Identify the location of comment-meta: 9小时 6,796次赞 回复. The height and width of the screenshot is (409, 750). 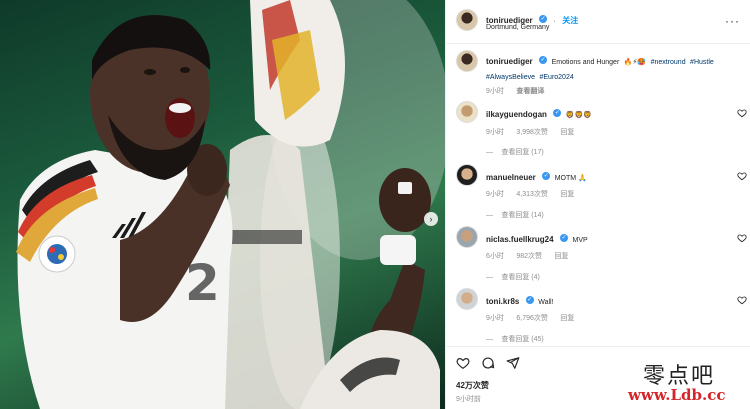
(530, 316).